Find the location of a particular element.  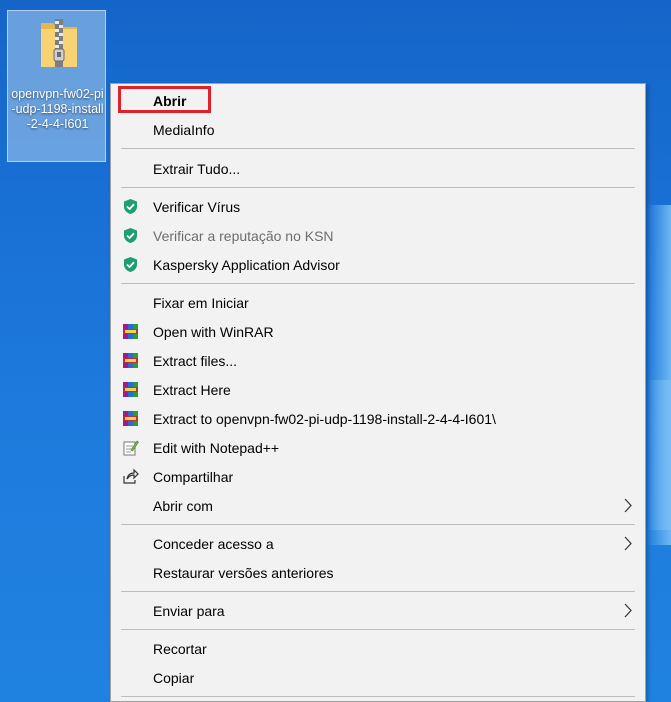

menu-item-abrir-com: Abrir com is located at coordinates (378, 505).